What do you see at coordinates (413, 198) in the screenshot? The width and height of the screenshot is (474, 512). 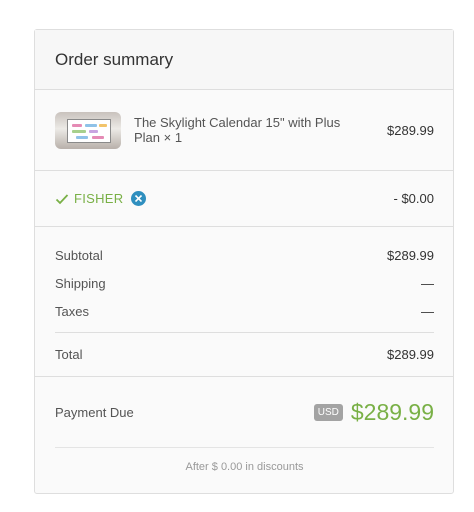 I see `discount-amount: - $0.00` at bounding box center [413, 198].